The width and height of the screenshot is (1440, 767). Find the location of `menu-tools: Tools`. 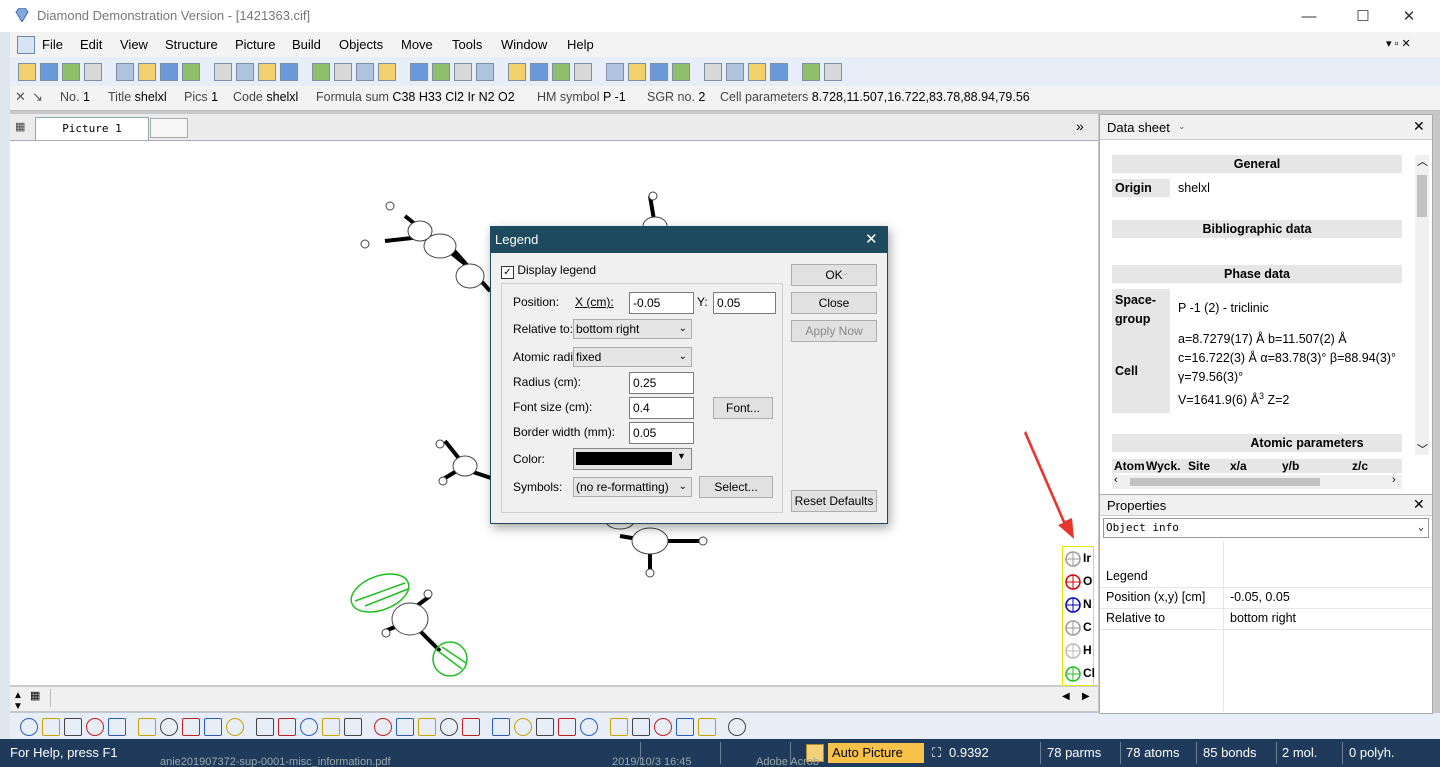

menu-tools: Tools is located at coordinates (467, 44).